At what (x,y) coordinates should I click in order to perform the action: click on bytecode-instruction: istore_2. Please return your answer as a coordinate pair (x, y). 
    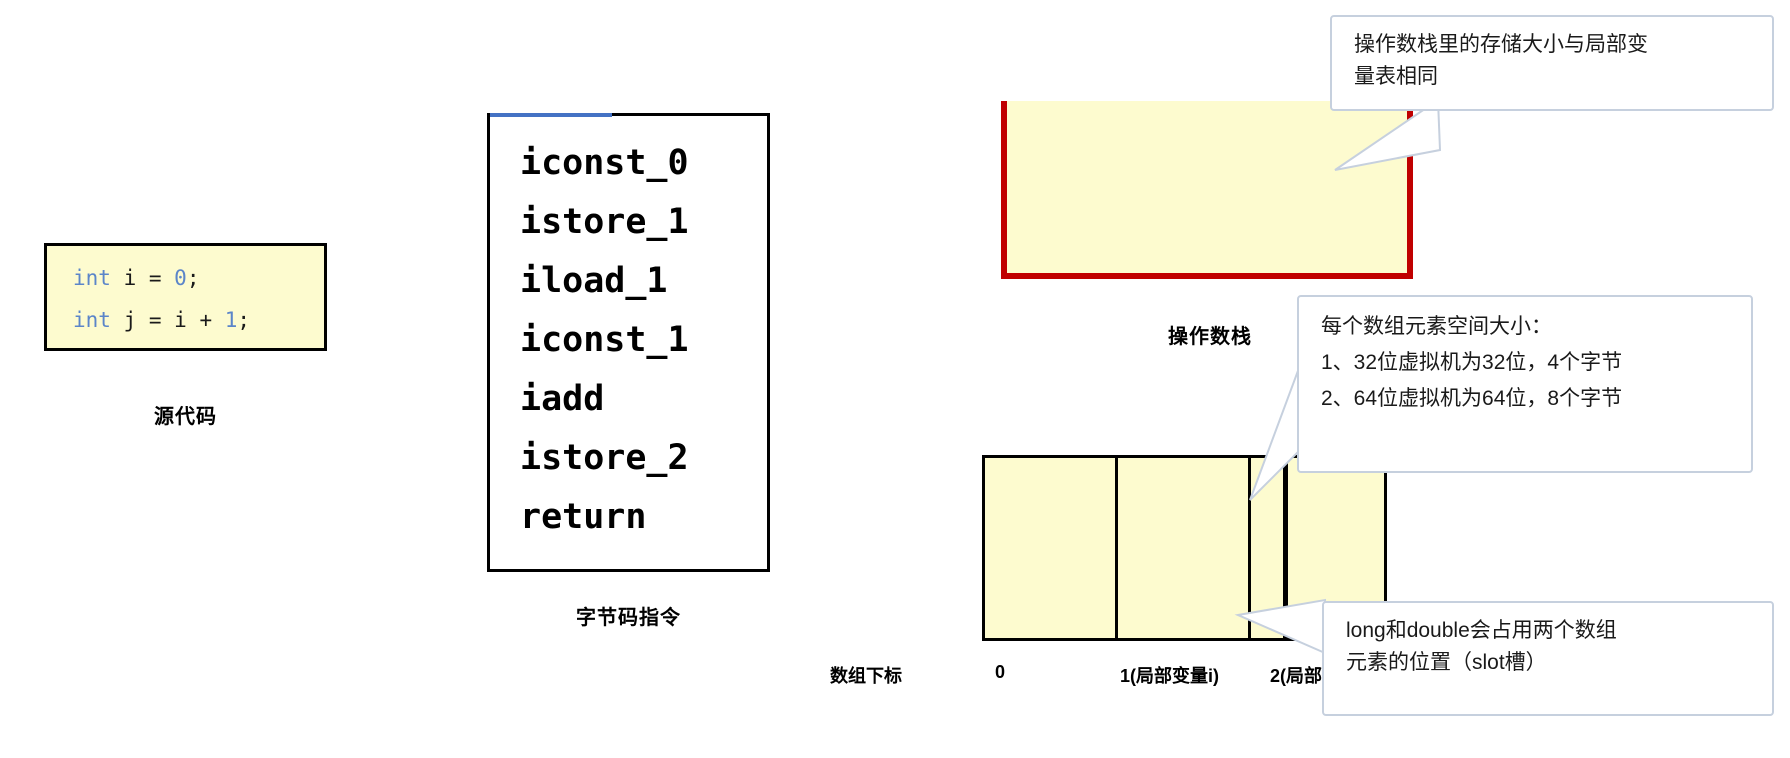
    Looking at the image, I should click on (604, 458).